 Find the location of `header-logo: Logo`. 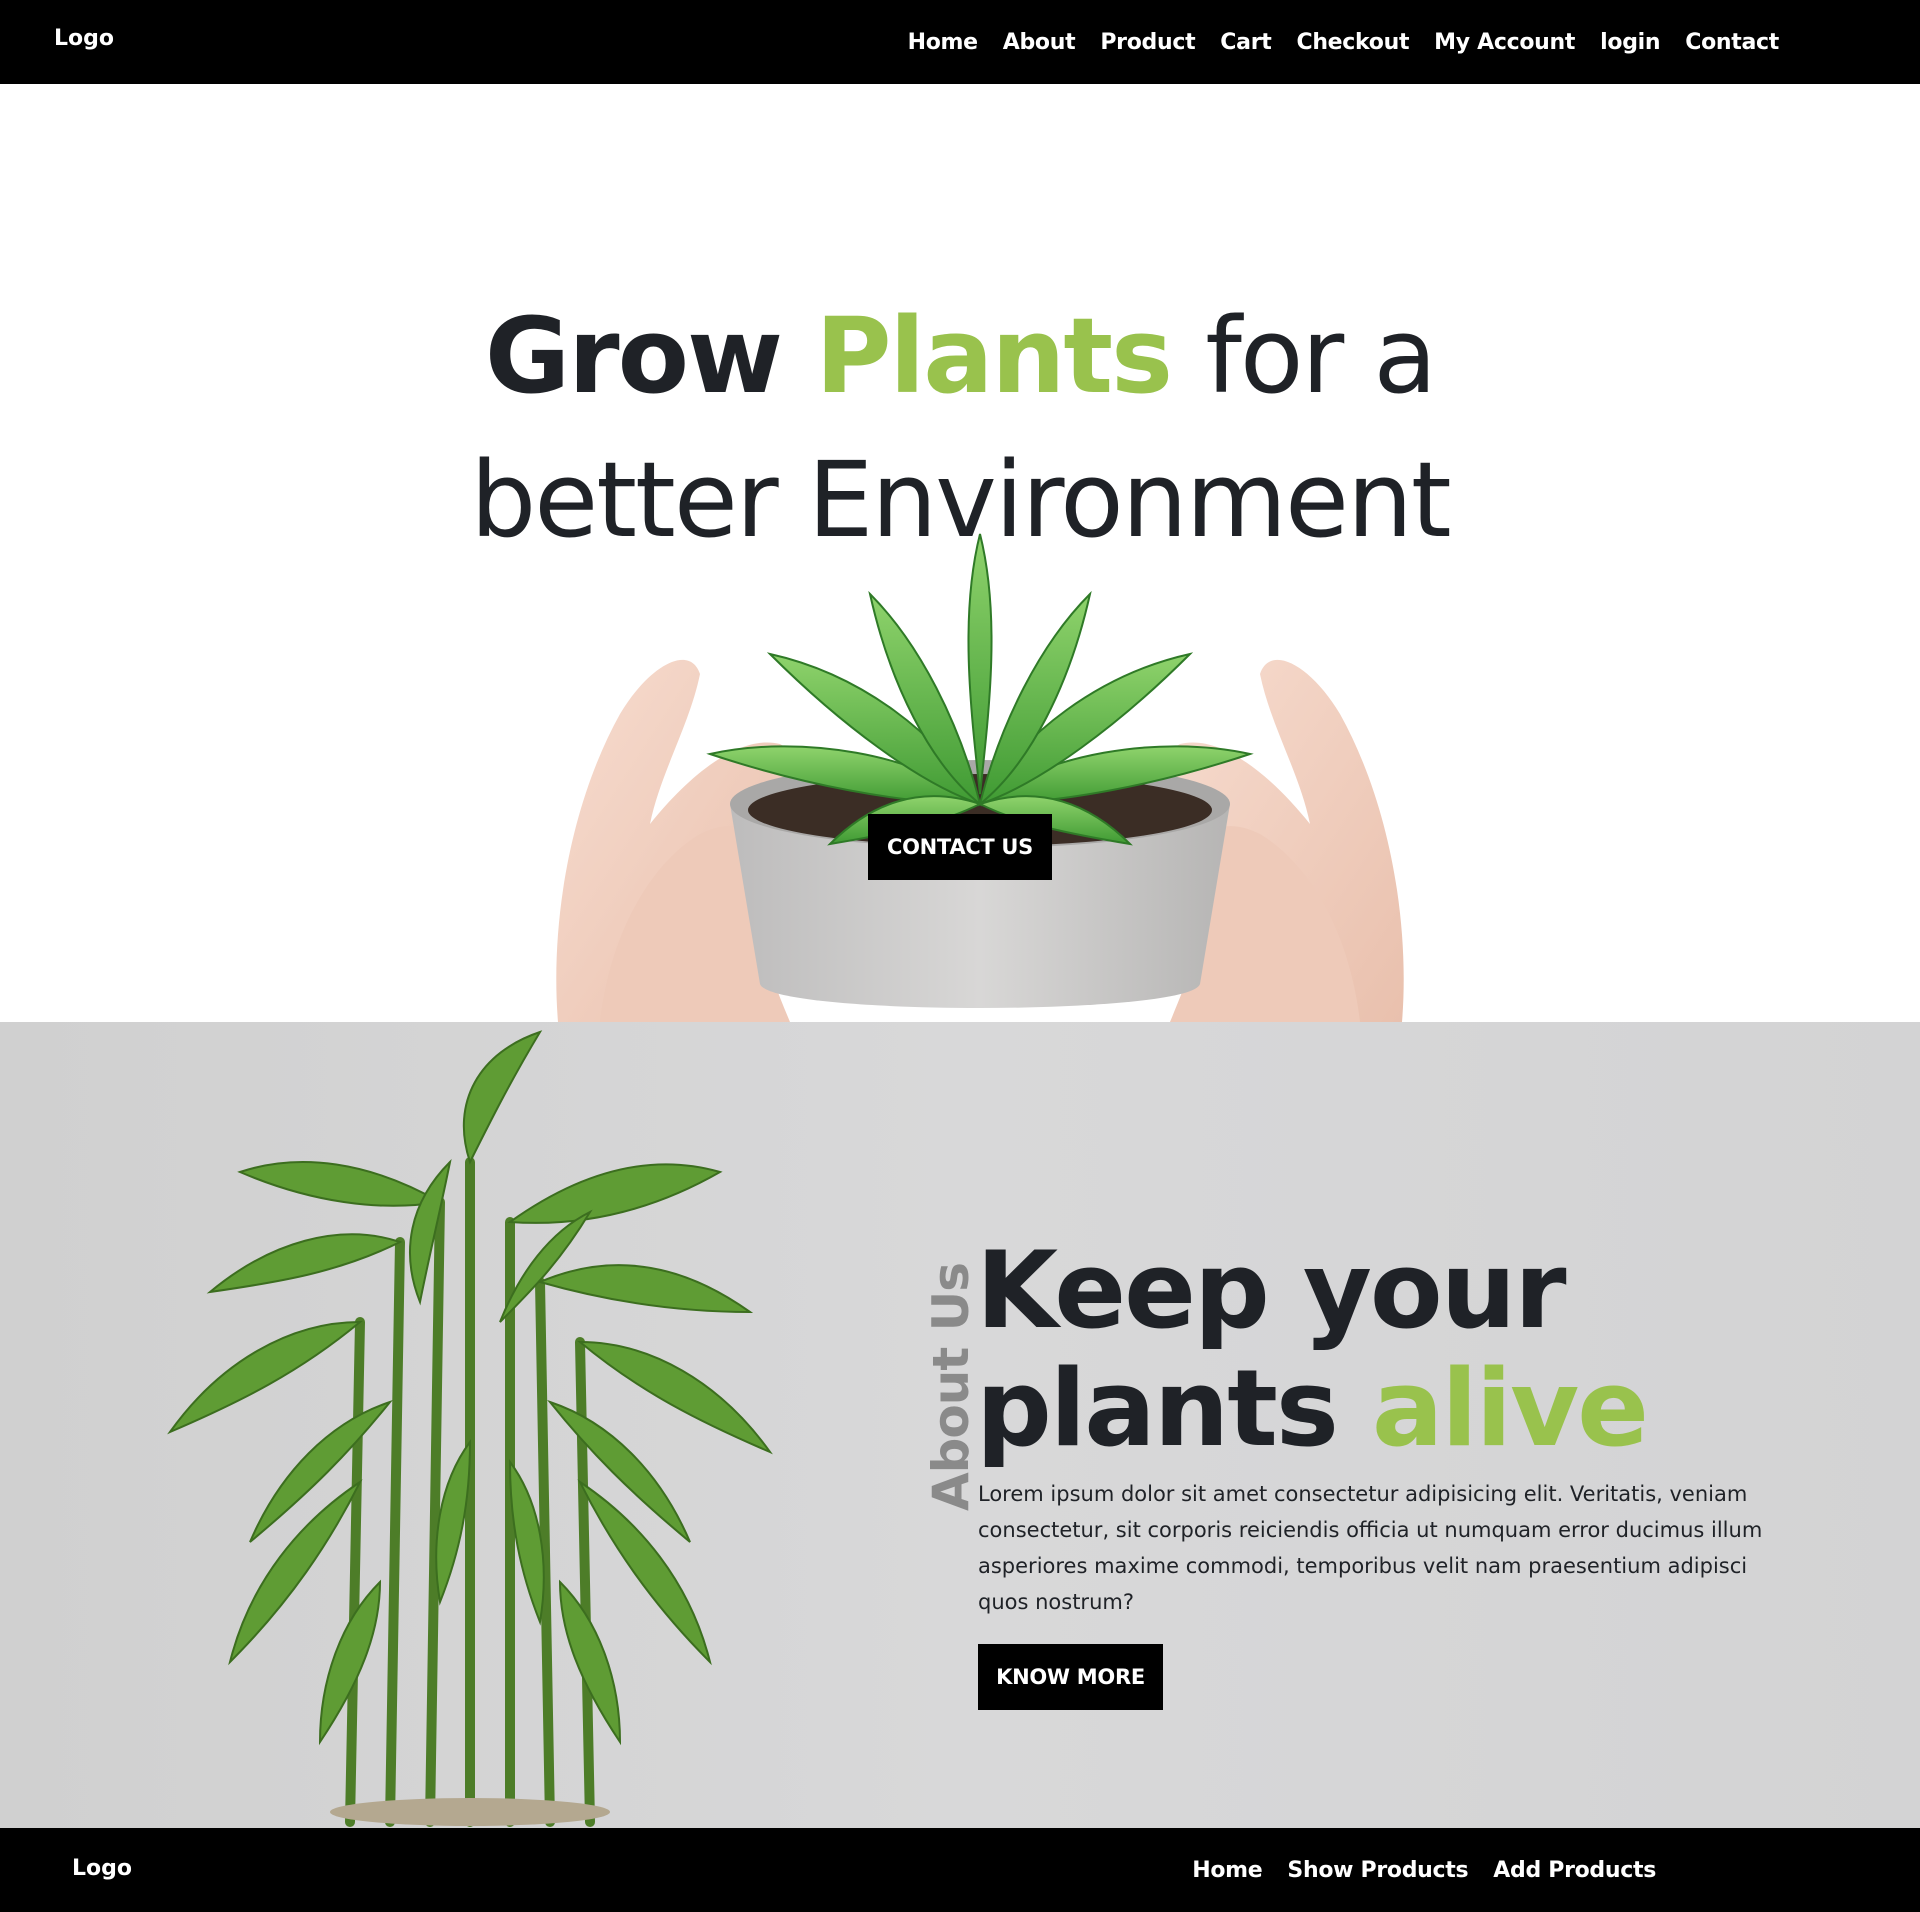

header-logo: Logo is located at coordinates (84, 38).